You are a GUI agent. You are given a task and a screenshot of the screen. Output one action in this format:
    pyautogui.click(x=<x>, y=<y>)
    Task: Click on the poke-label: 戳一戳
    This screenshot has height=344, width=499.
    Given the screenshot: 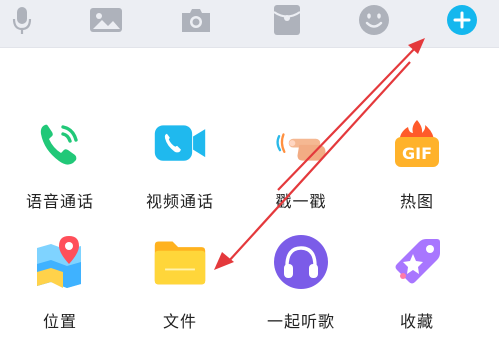 What is the action you would take?
    pyautogui.click(x=301, y=201)
    